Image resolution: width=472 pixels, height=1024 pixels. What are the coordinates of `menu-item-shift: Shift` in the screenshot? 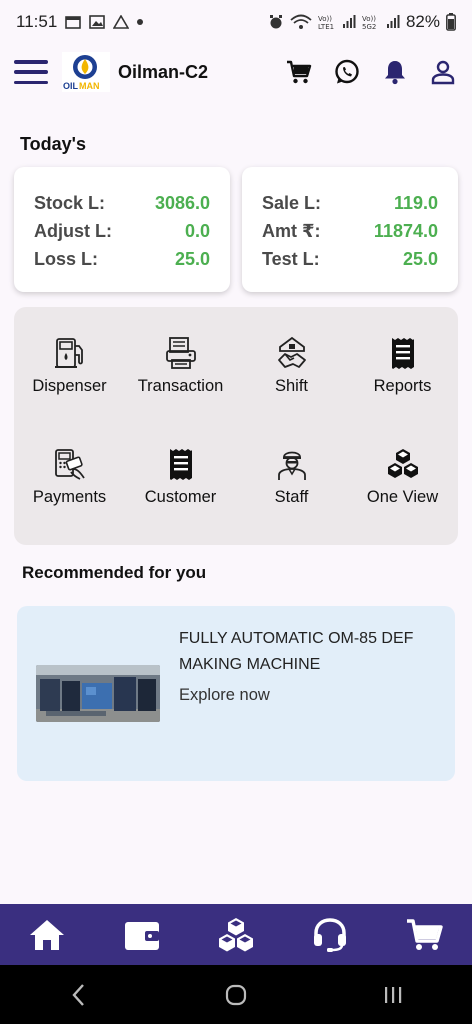 It's located at (291, 390).